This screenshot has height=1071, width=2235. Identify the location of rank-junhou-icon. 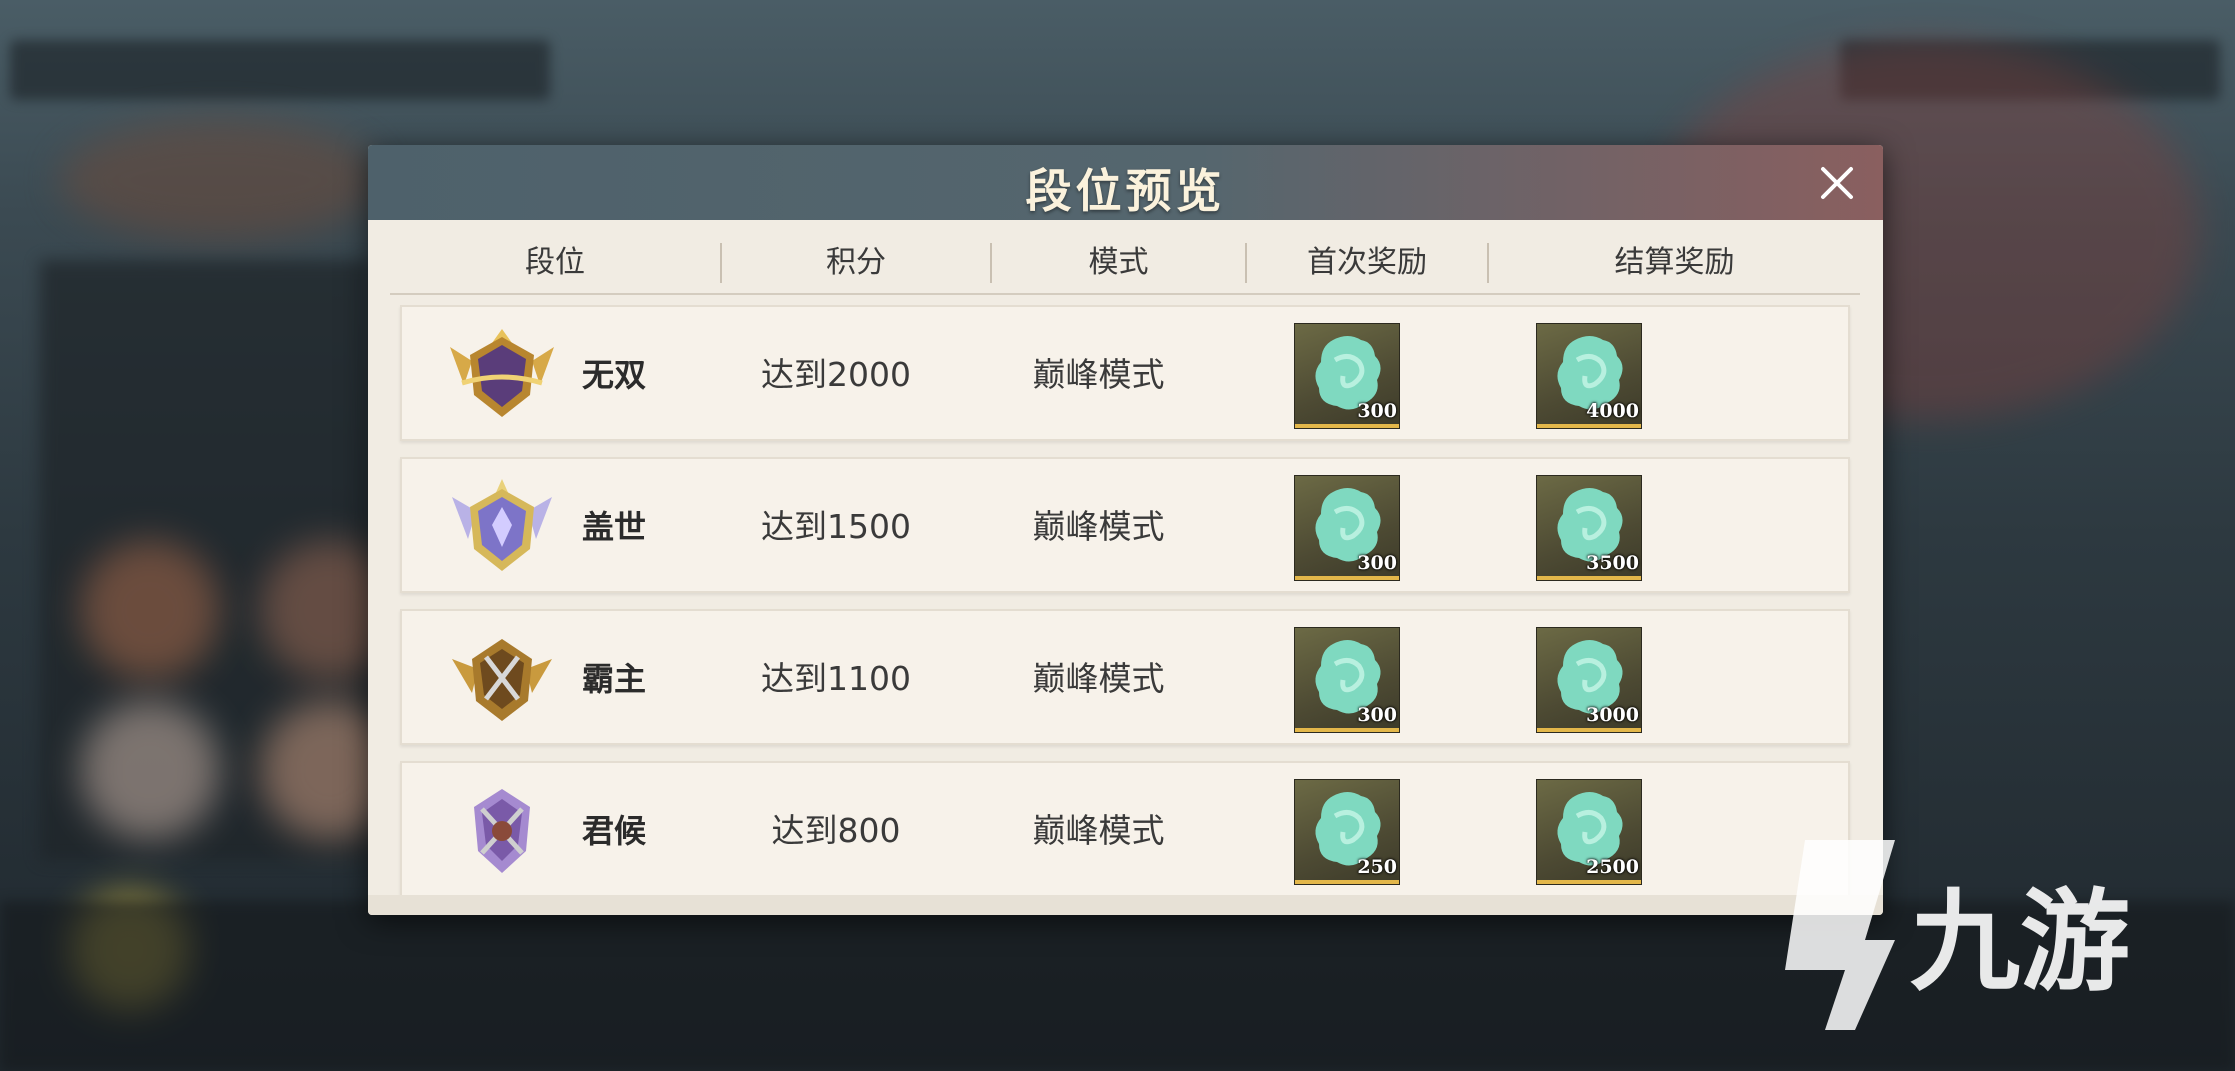
(502, 831).